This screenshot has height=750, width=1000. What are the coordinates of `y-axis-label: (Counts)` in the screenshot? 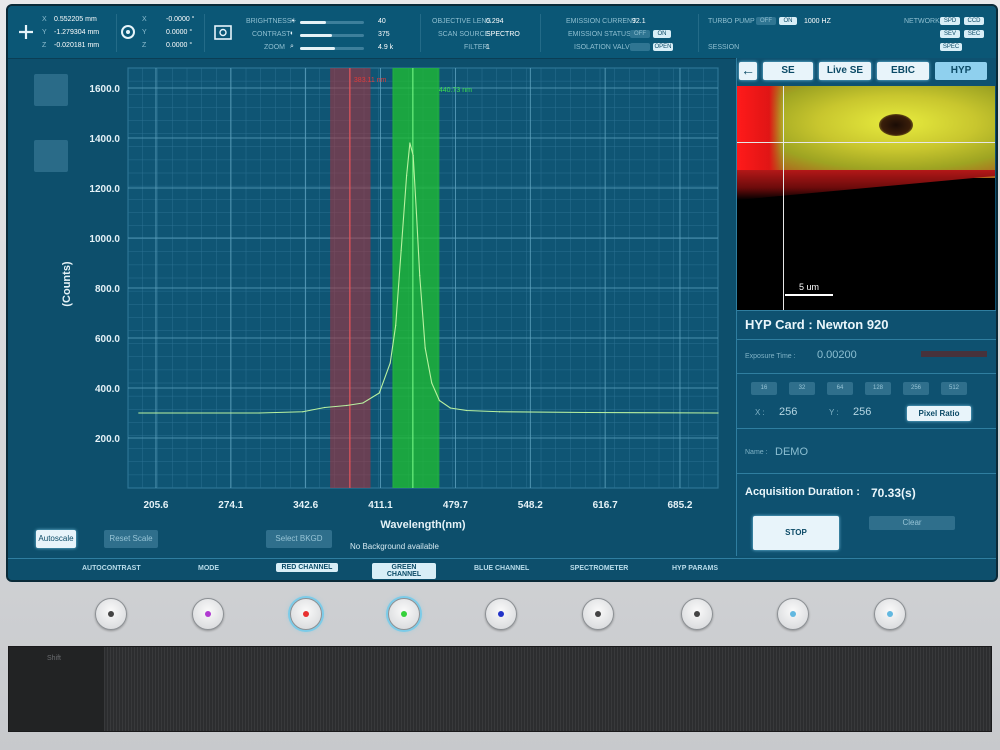 It's located at (67, 284).